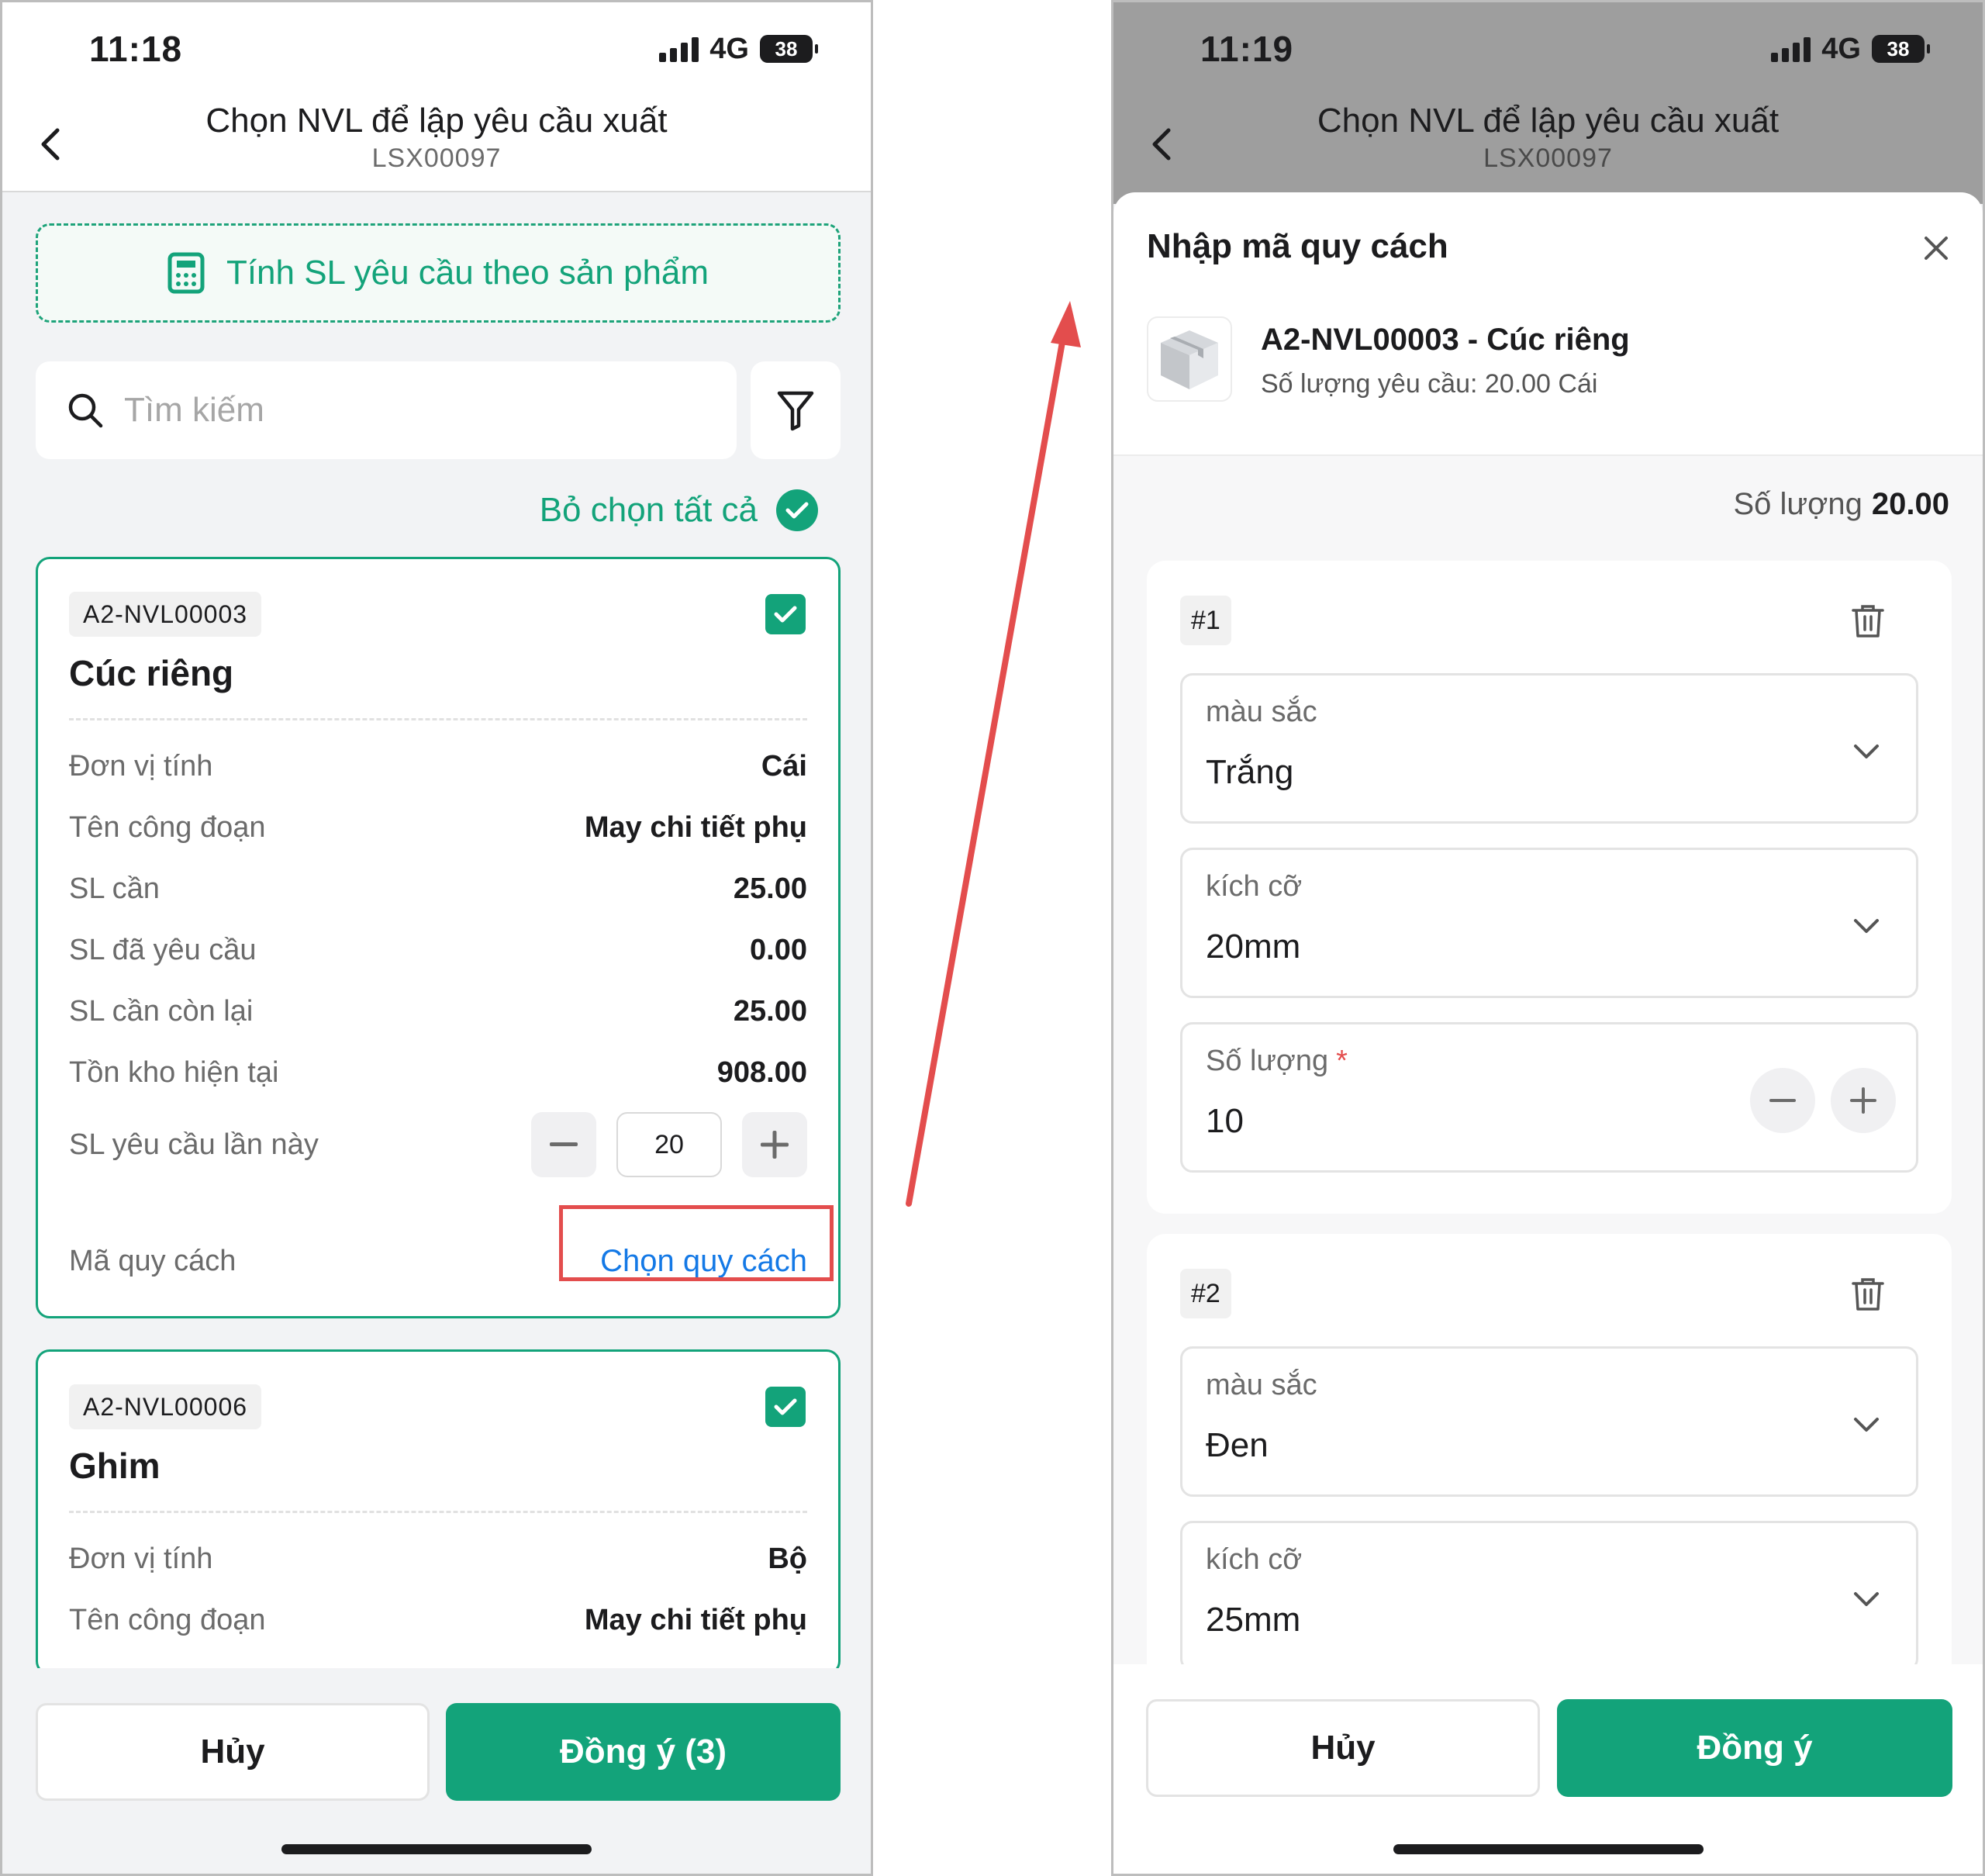 The image size is (1985, 1876). Describe the element at coordinates (163, 950) in the screenshot. I see `row-label: SL đã yêu cầu` at that location.